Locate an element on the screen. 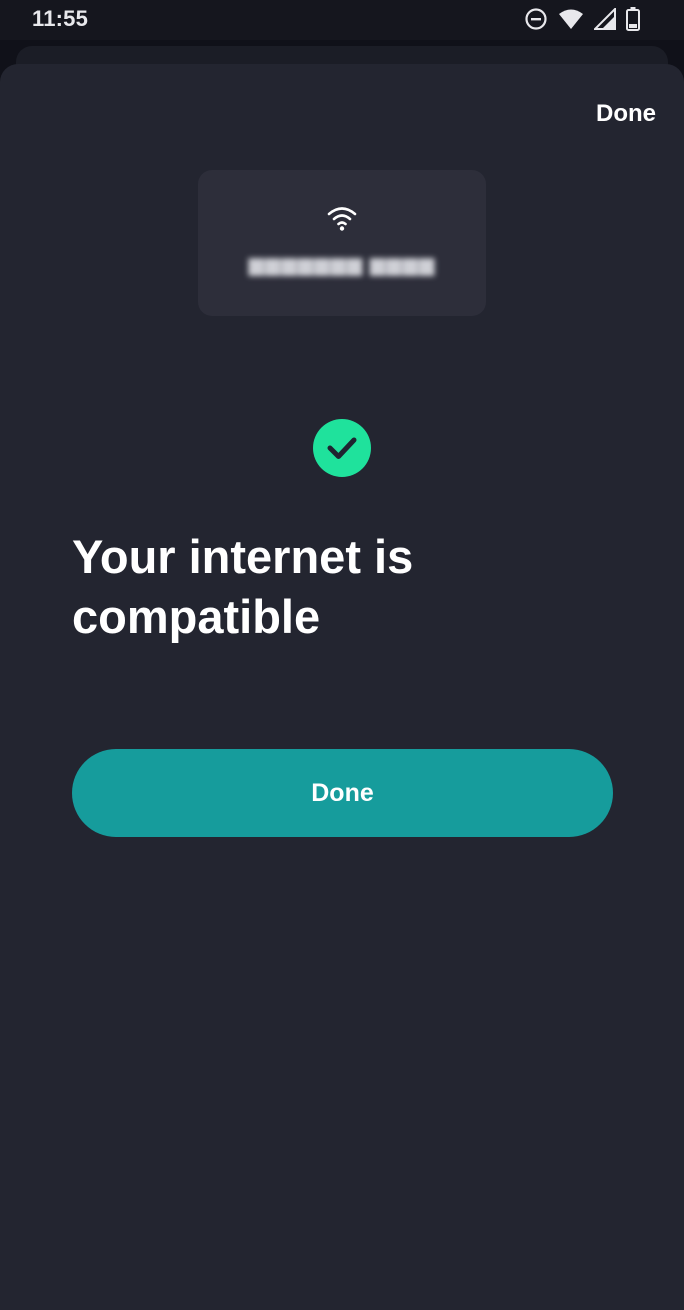 This screenshot has height=1310, width=684. cell-signal-icon is located at coordinates (605, 19).